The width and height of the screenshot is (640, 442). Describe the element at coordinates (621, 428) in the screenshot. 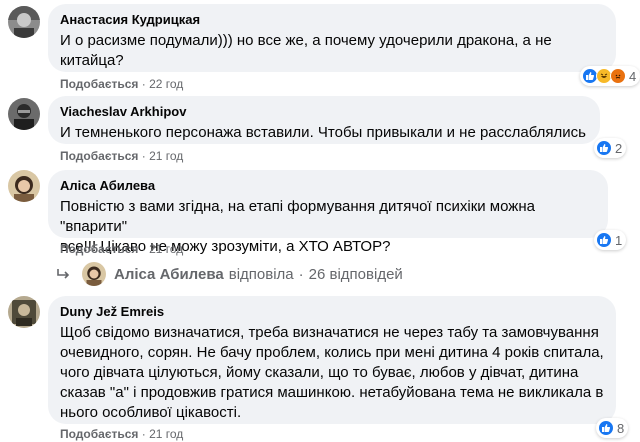

I see `reaction-count: 8` at that location.